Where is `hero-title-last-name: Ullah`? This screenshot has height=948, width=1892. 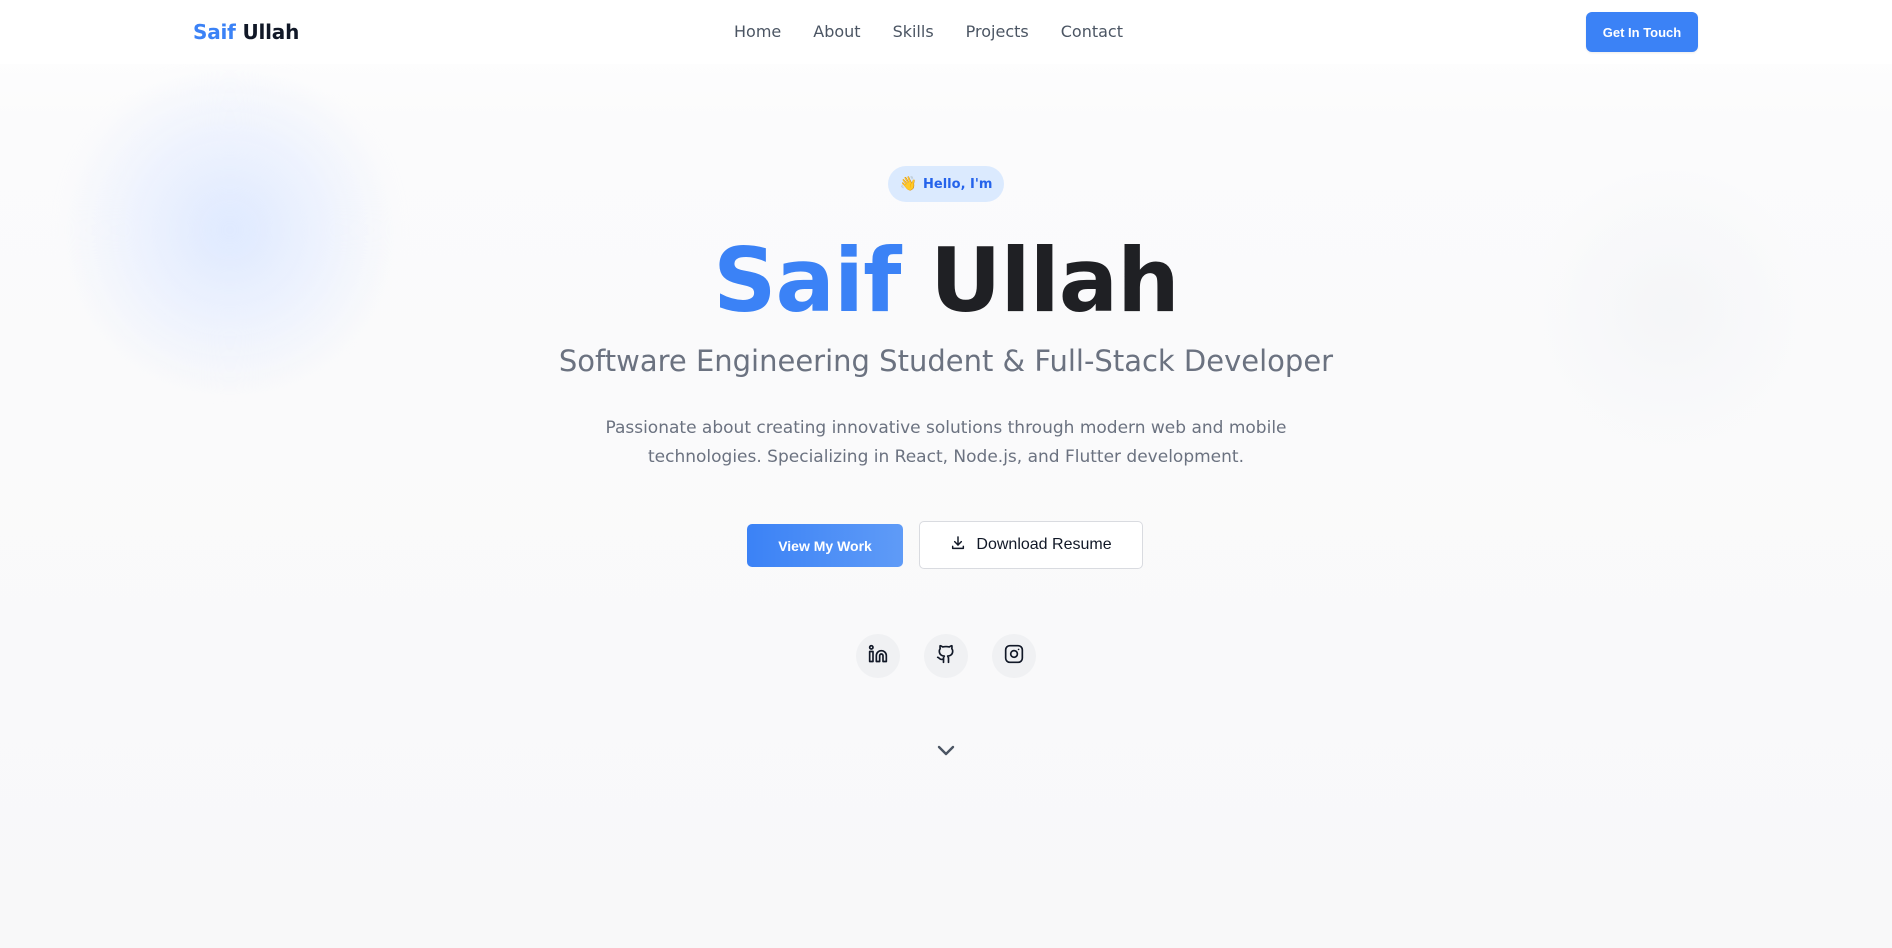
hero-title-last-name: Ullah is located at coordinates (1055, 280).